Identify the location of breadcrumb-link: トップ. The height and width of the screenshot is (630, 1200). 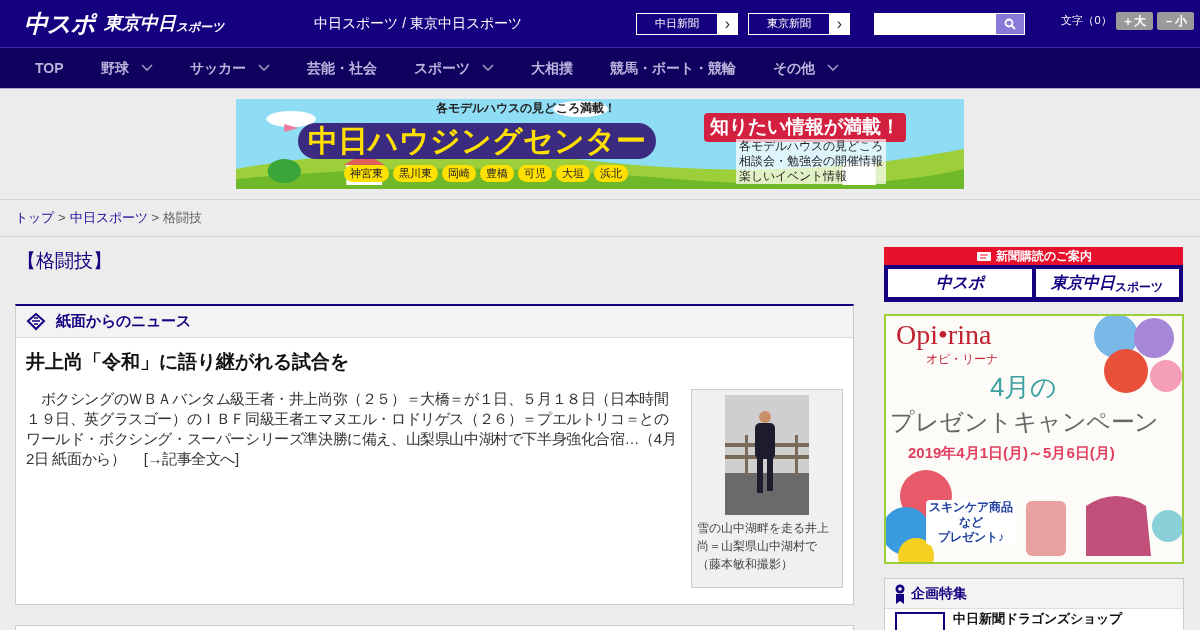
(34, 218).